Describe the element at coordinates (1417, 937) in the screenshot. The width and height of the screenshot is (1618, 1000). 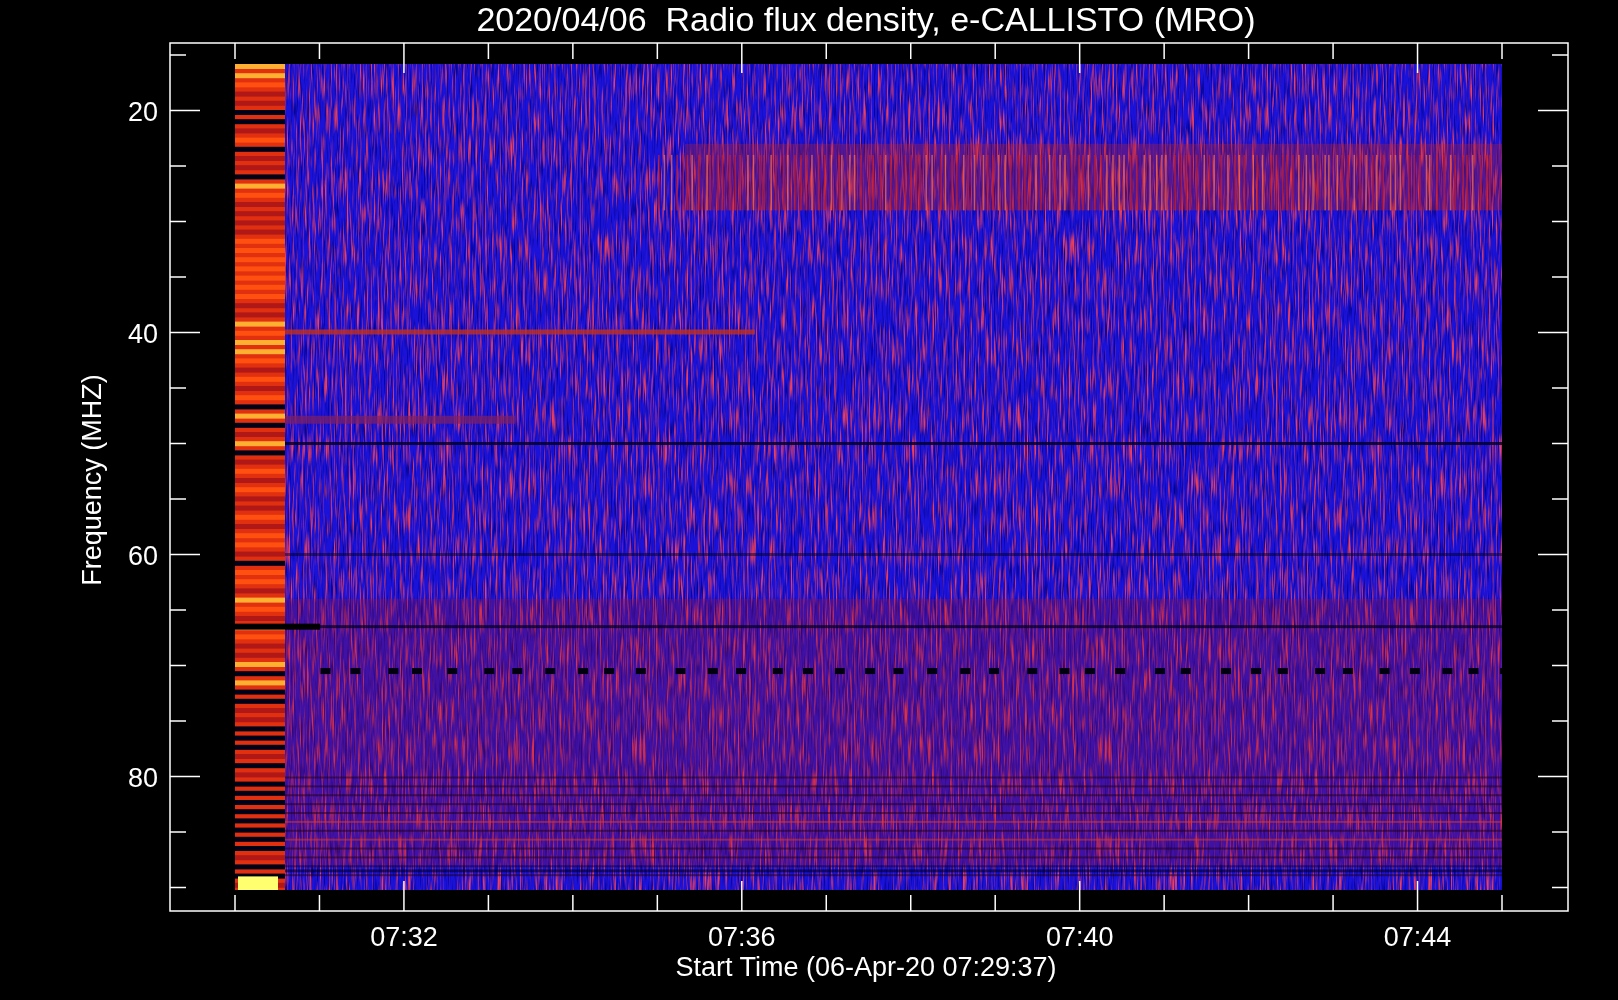
I see `axis-tick-label: 07:44` at that location.